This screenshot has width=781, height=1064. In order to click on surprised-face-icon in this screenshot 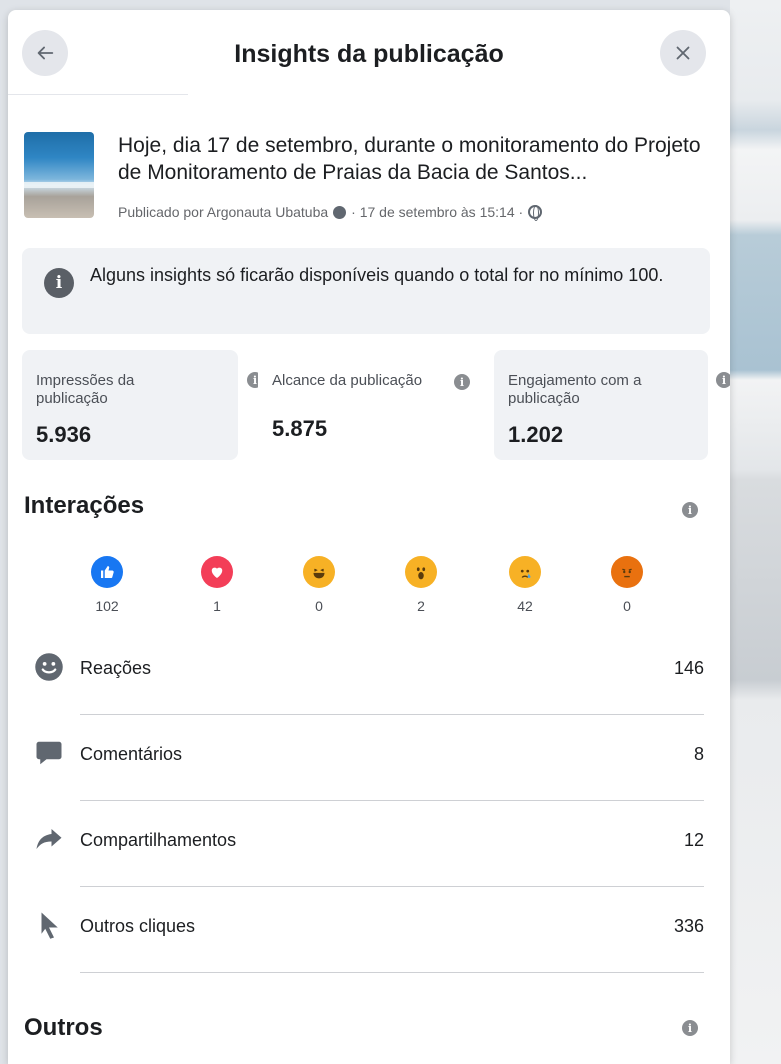, I will do `click(421, 572)`.